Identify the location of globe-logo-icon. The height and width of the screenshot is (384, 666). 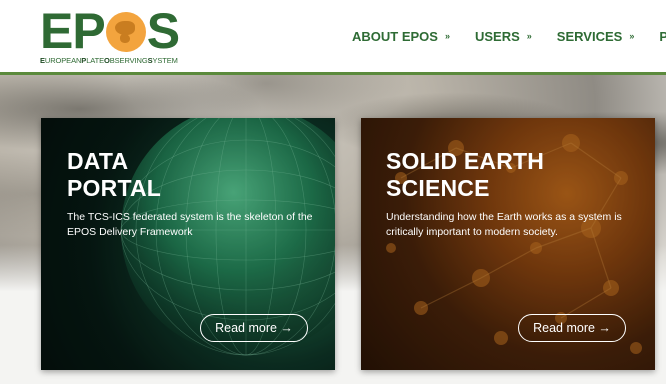
(125, 32).